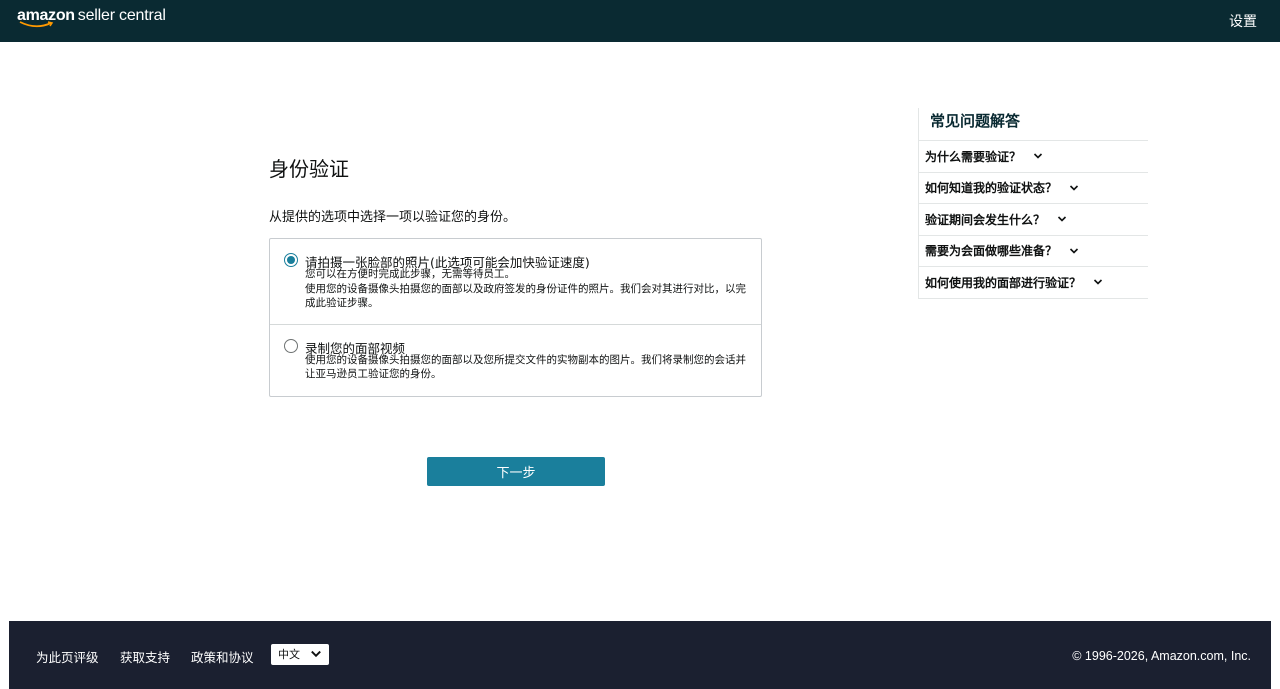 Image resolution: width=1280 pixels, height=689 pixels. What do you see at coordinates (222, 656) in the screenshot?
I see `policies-link: 政策和协议` at bounding box center [222, 656].